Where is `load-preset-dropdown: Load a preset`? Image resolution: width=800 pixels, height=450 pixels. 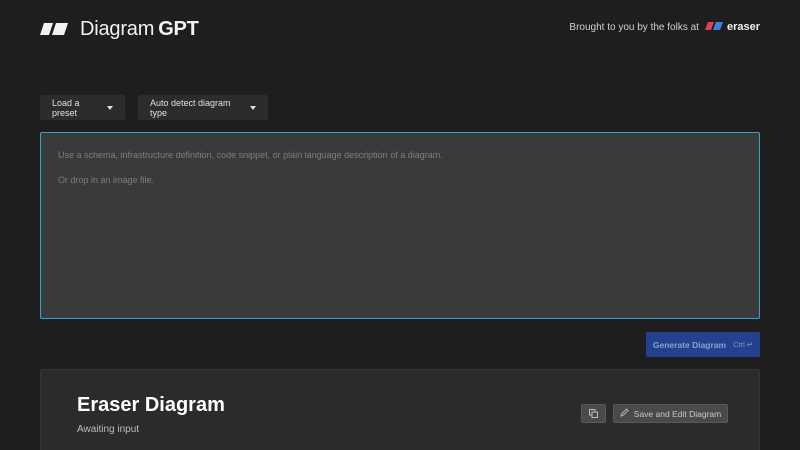
load-preset-dropdown: Load a preset is located at coordinates (82, 107).